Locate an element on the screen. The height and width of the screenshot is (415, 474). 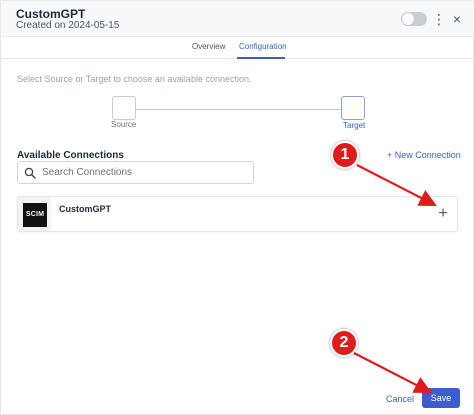
annotation-badge-1: 1 is located at coordinates (345, 155).